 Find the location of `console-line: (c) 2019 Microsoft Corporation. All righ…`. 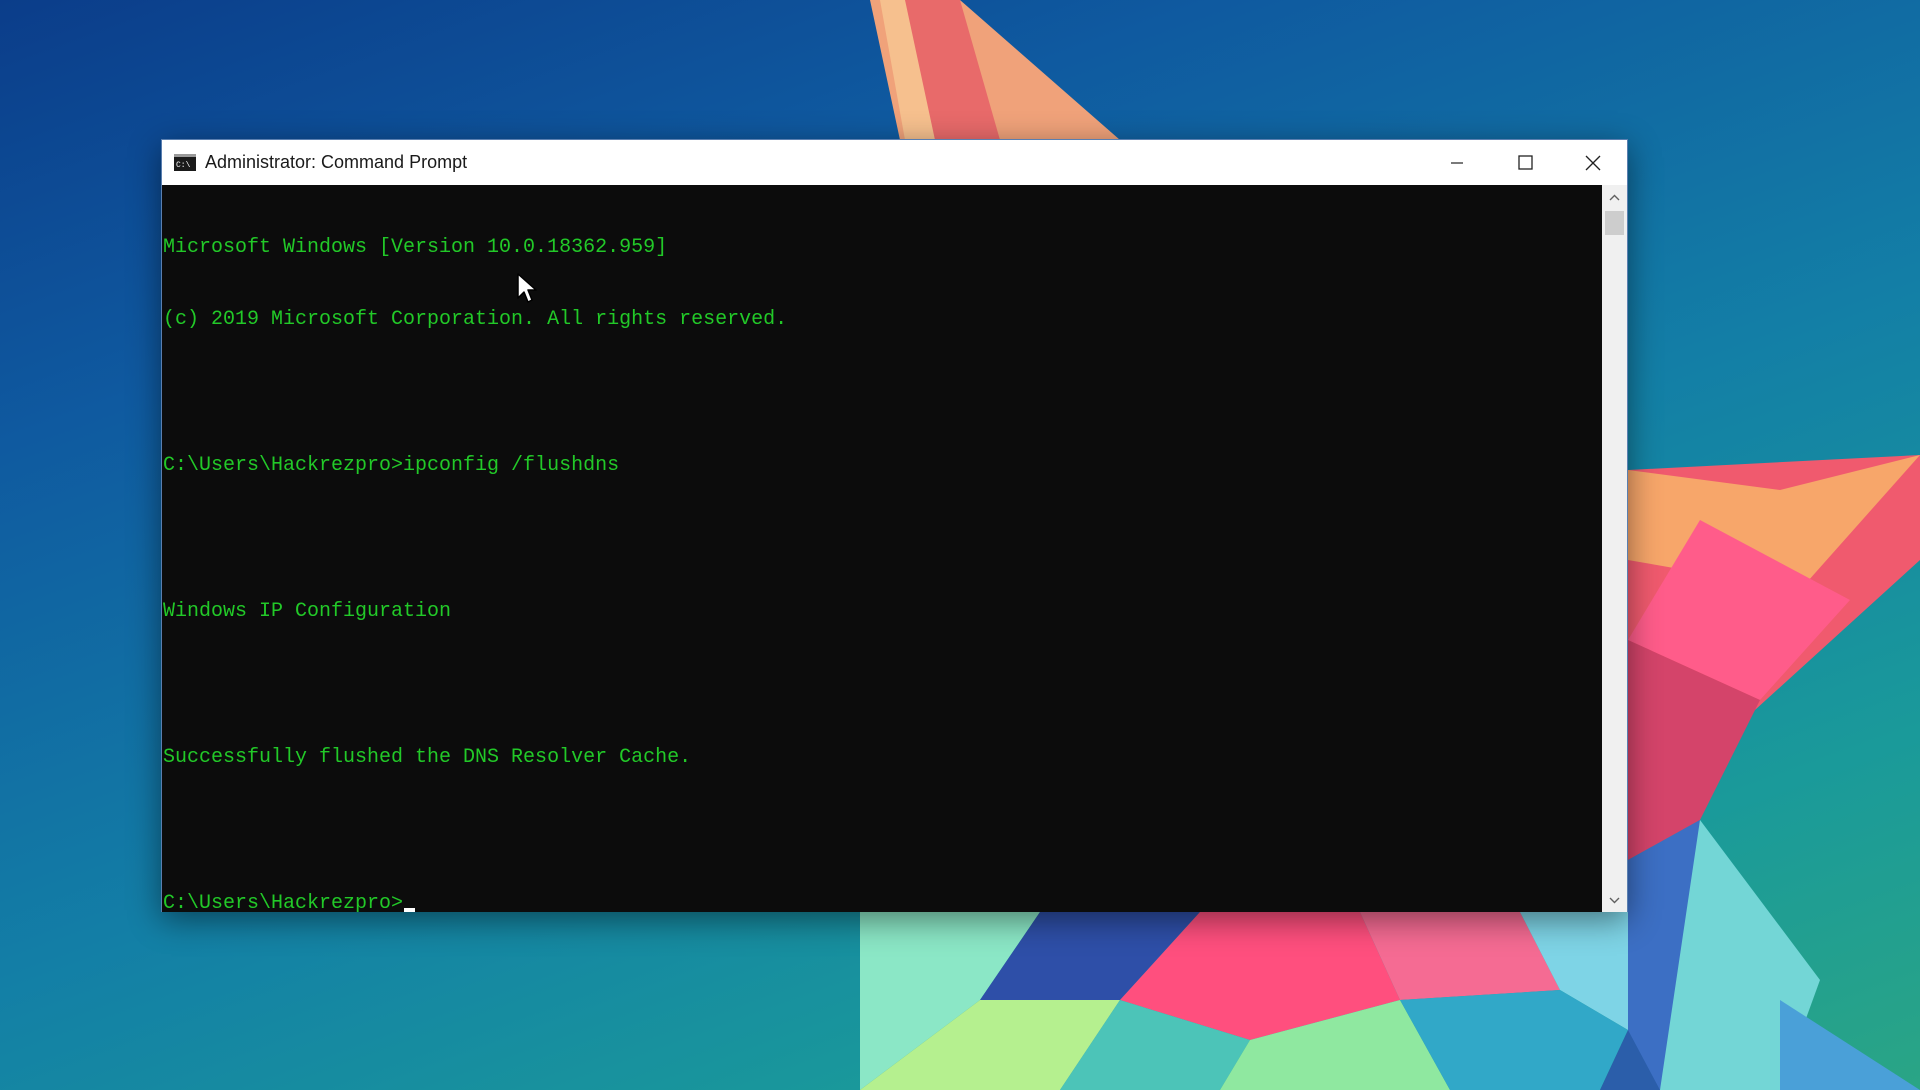

console-line: (c) 2019 Microsoft Corporation. All righ… is located at coordinates (475, 320).